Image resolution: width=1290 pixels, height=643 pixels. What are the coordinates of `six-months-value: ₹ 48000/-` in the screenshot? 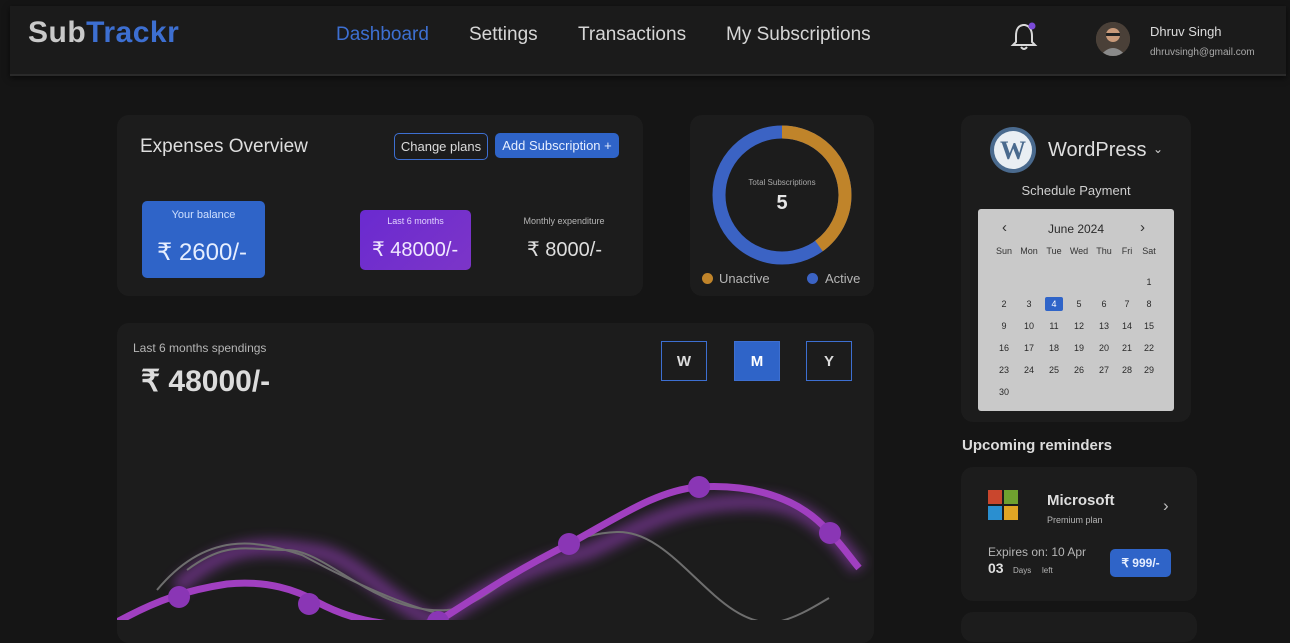 It's located at (415, 250).